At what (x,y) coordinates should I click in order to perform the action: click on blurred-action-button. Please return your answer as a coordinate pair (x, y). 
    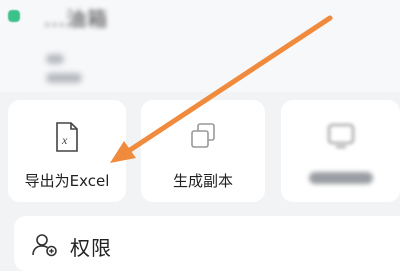
    Looking at the image, I should click on (340, 151).